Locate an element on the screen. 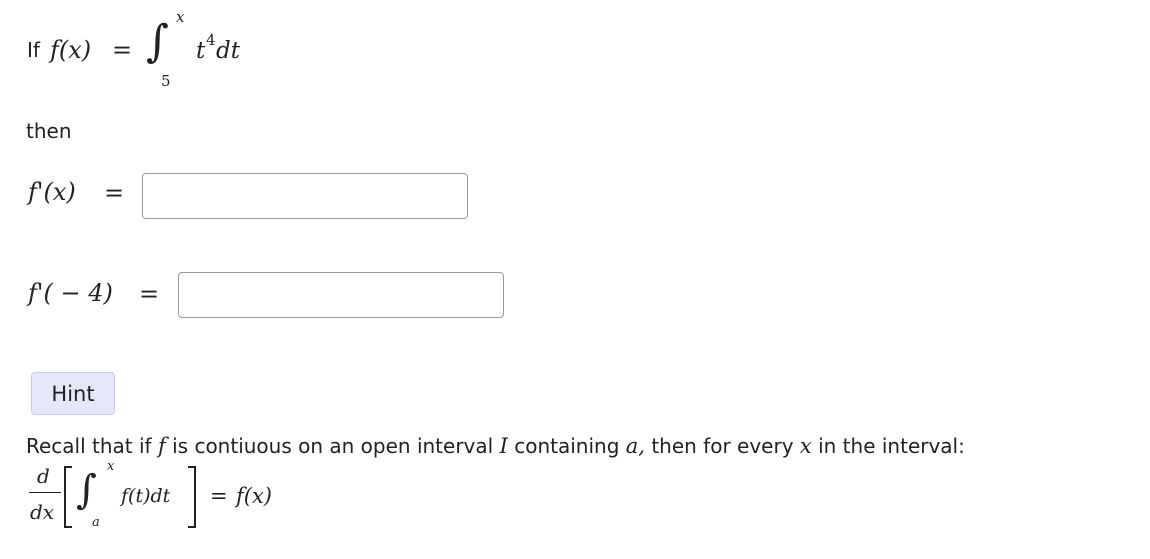  answer-2-equals: = is located at coordinates (149, 294).